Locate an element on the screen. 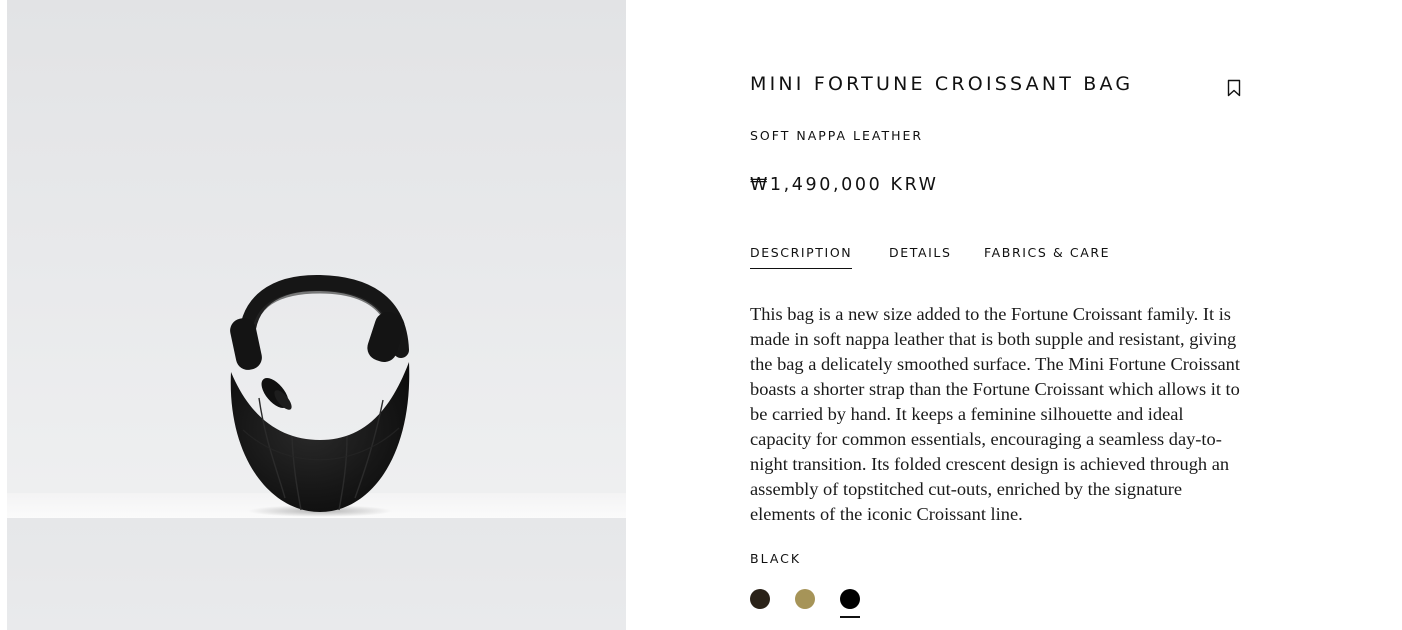  color-swatch-black is located at coordinates (850, 599).